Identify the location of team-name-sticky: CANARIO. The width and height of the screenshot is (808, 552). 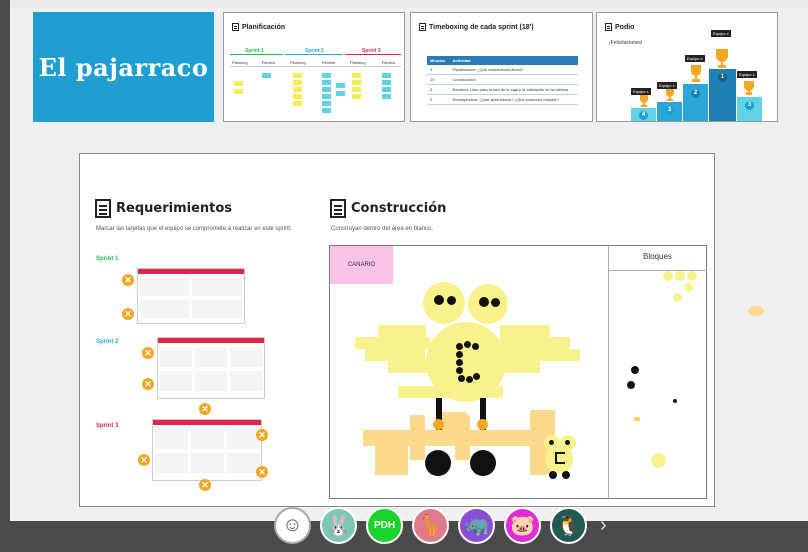
(361, 265).